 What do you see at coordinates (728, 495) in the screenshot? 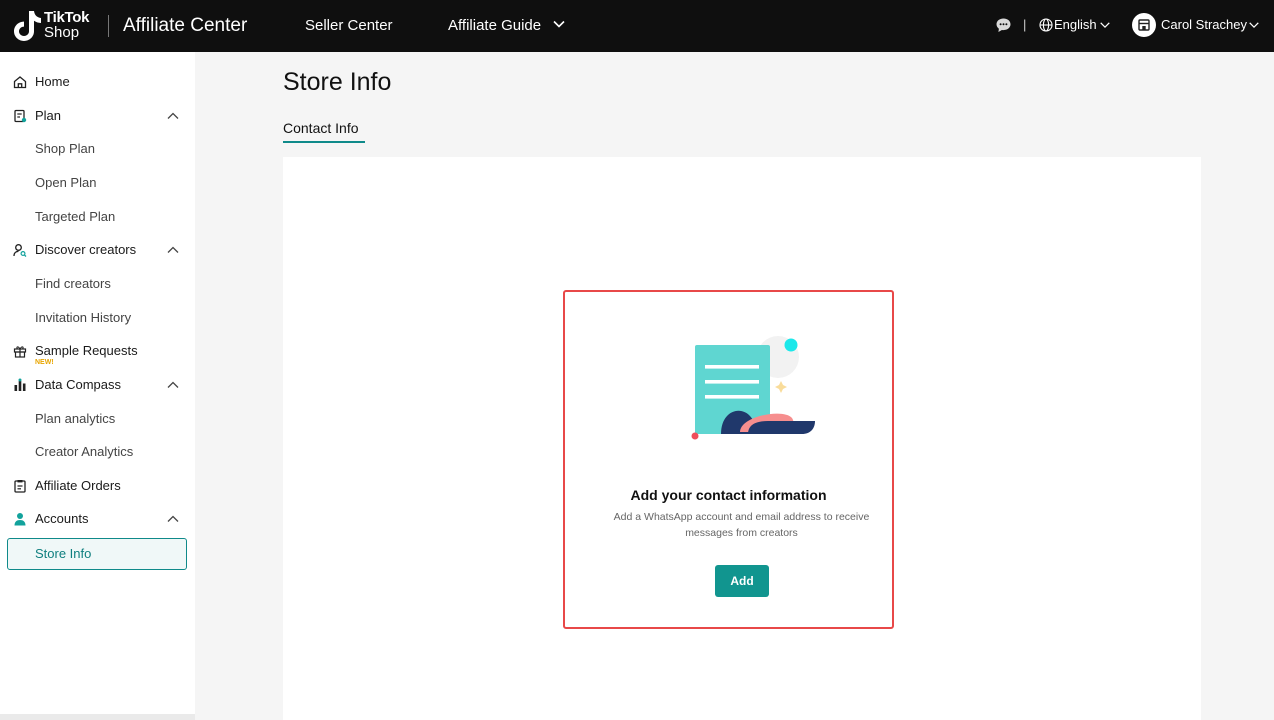
I see `empty-state-title: Add your contact information` at bounding box center [728, 495].